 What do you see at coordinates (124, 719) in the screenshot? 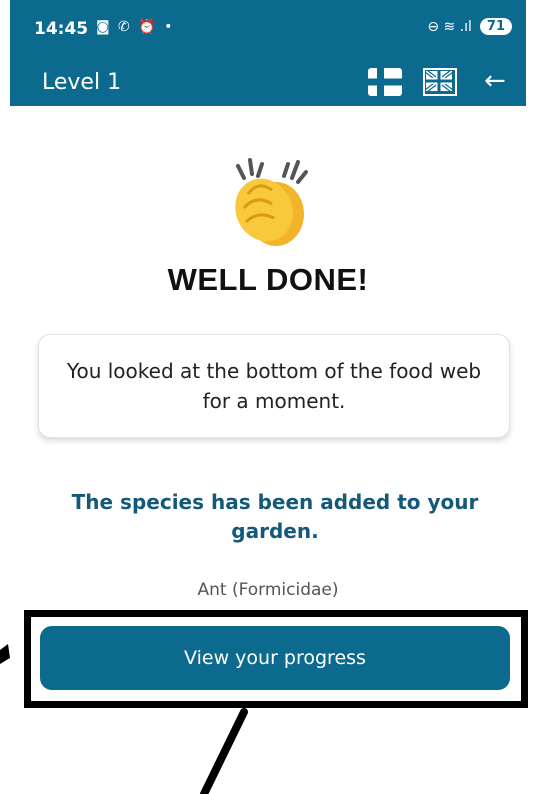
I see `annotation-strokes` at bounding box center [124, 719].